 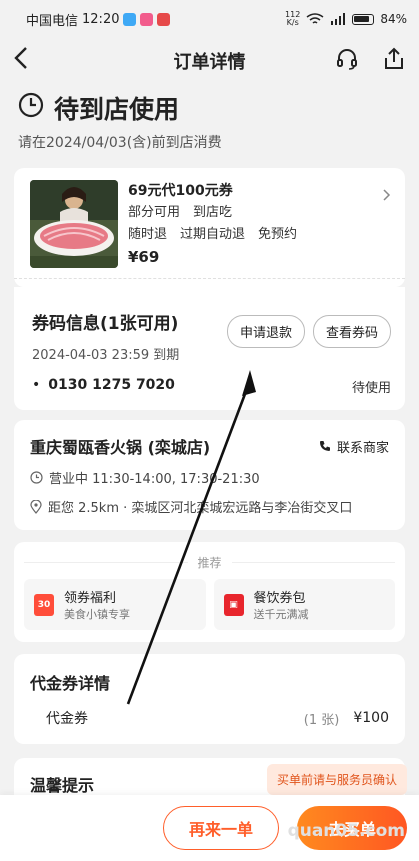 I want to click on net-speed: 112 K/s, so click(x=293, y=18).